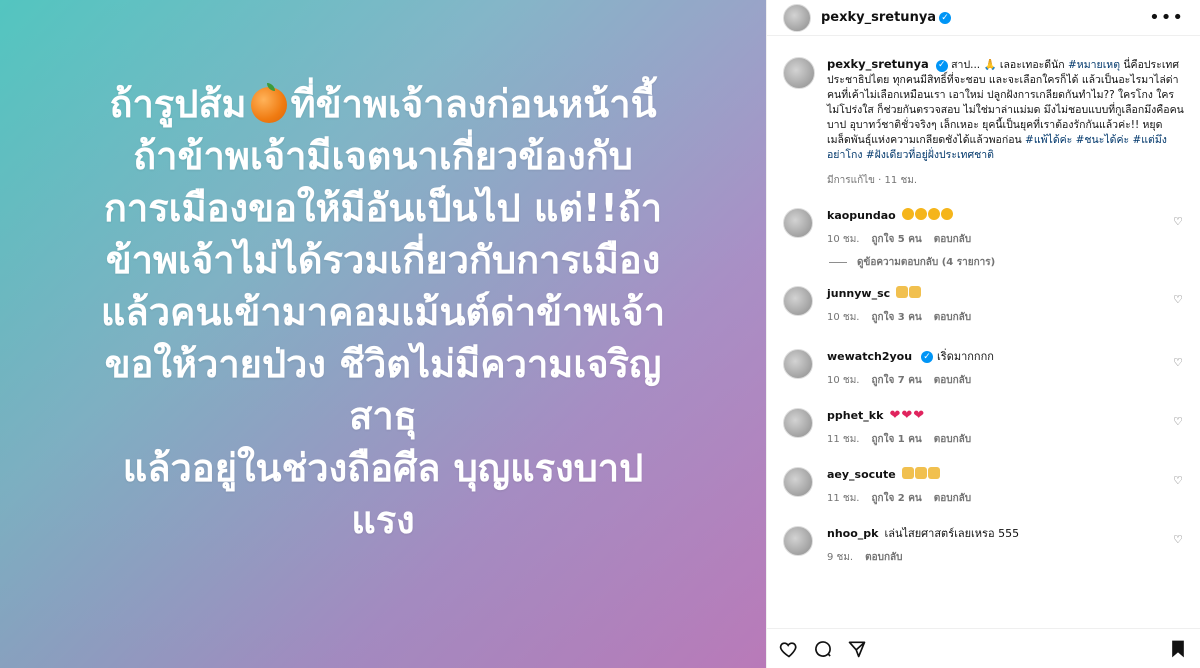 Image resolution: width=1200 pixels, height=668 pixels. I want to click on comment-icon, so click(823, 649).